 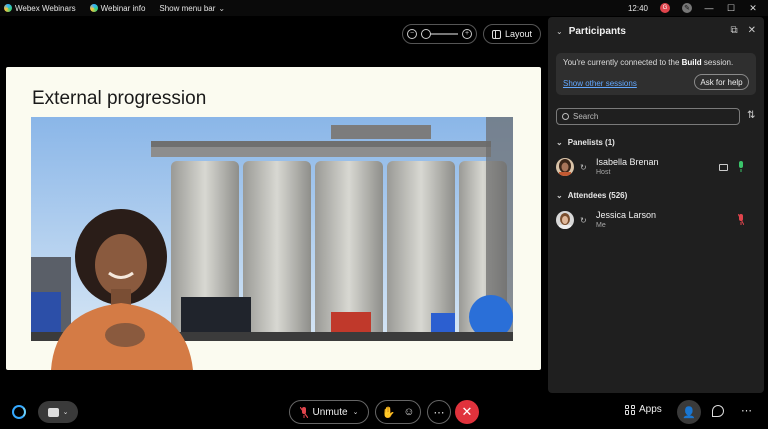 What do you see at coordinates (717, 62) in the screenshot?
I see `notice-suffix: session.` at bounding box center [717, 62].